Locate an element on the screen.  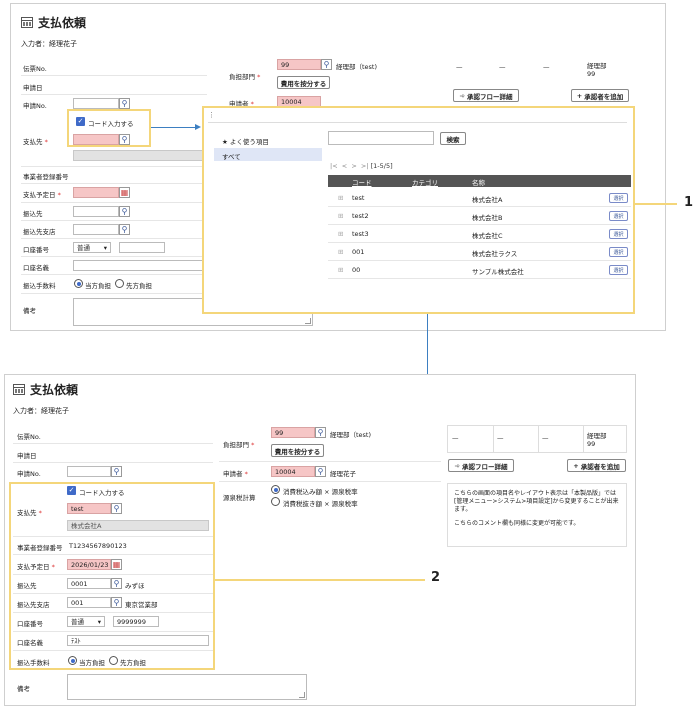
popup-table-header: コード カテゴリ 名称 is located at coordinates (479, 181).